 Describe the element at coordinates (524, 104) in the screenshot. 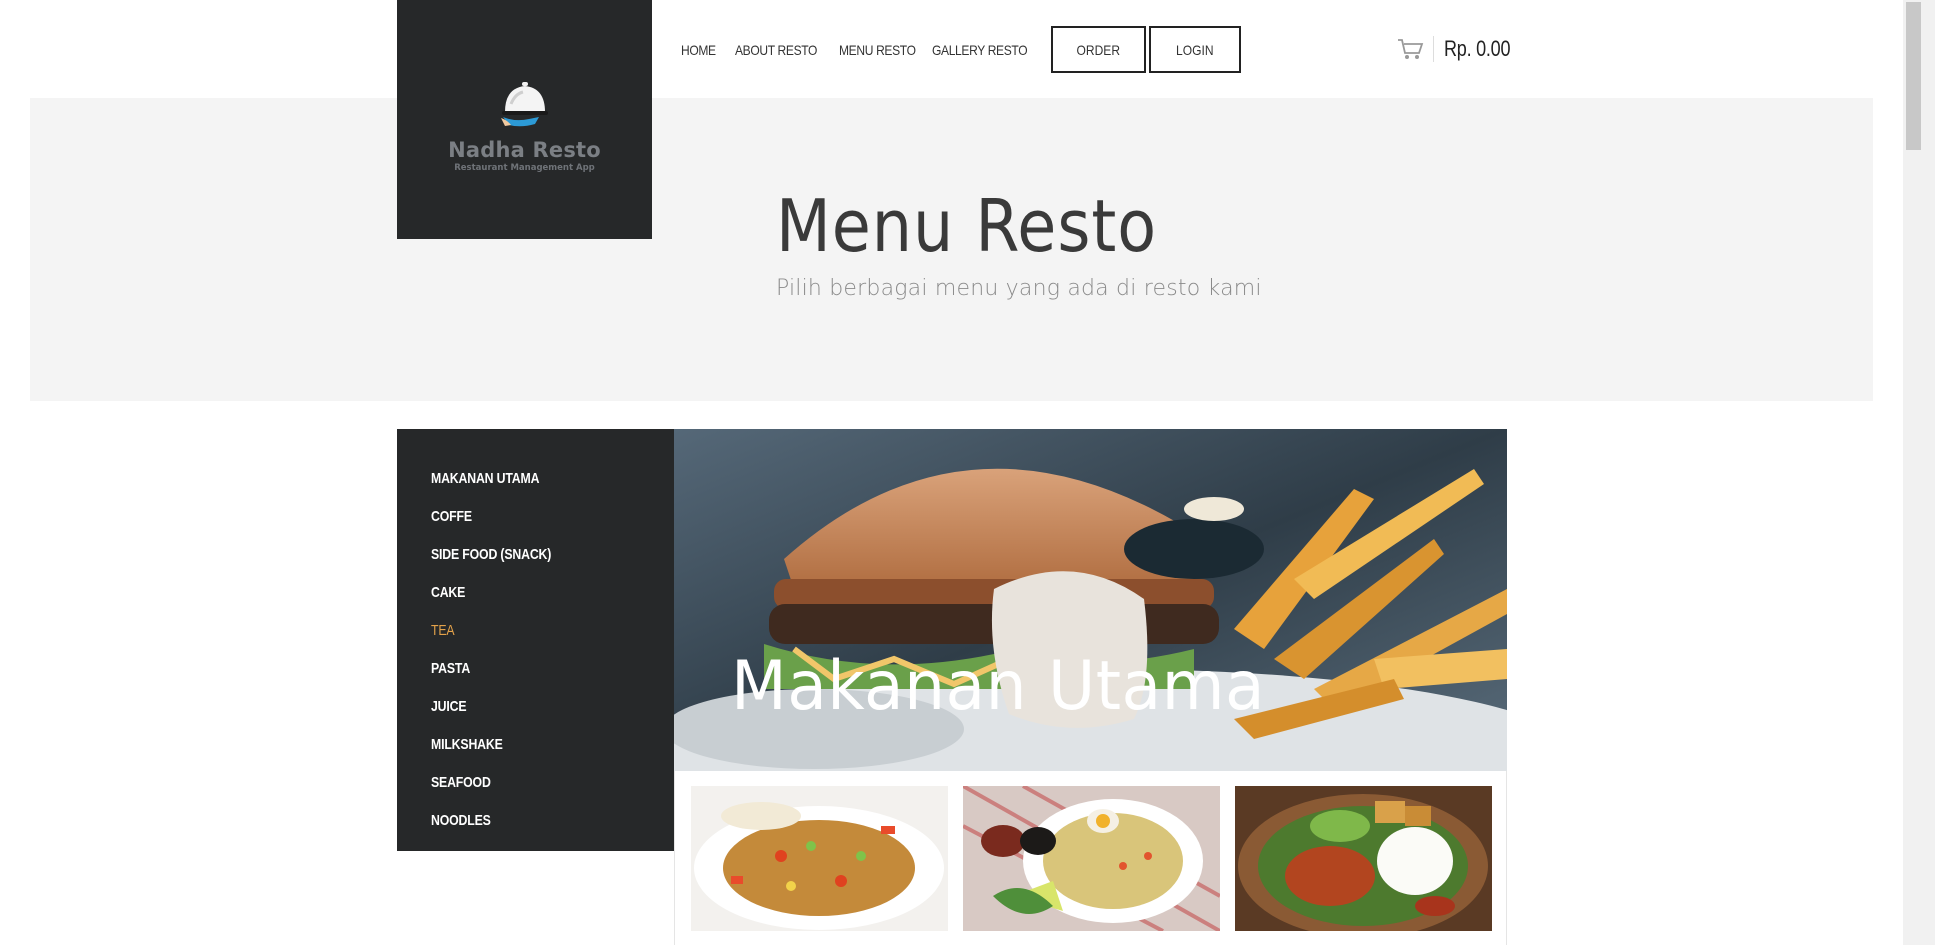

I see `cloche-icon` at that location.